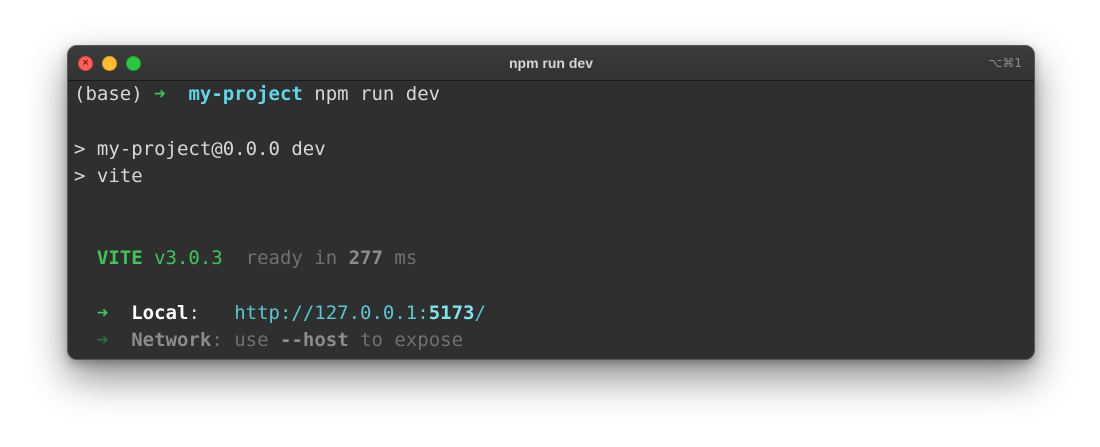  What do you see at coordinates (412, 340) in the screenshot?
I see `network-to-expose: to expose` at bounding box center [412, 340].